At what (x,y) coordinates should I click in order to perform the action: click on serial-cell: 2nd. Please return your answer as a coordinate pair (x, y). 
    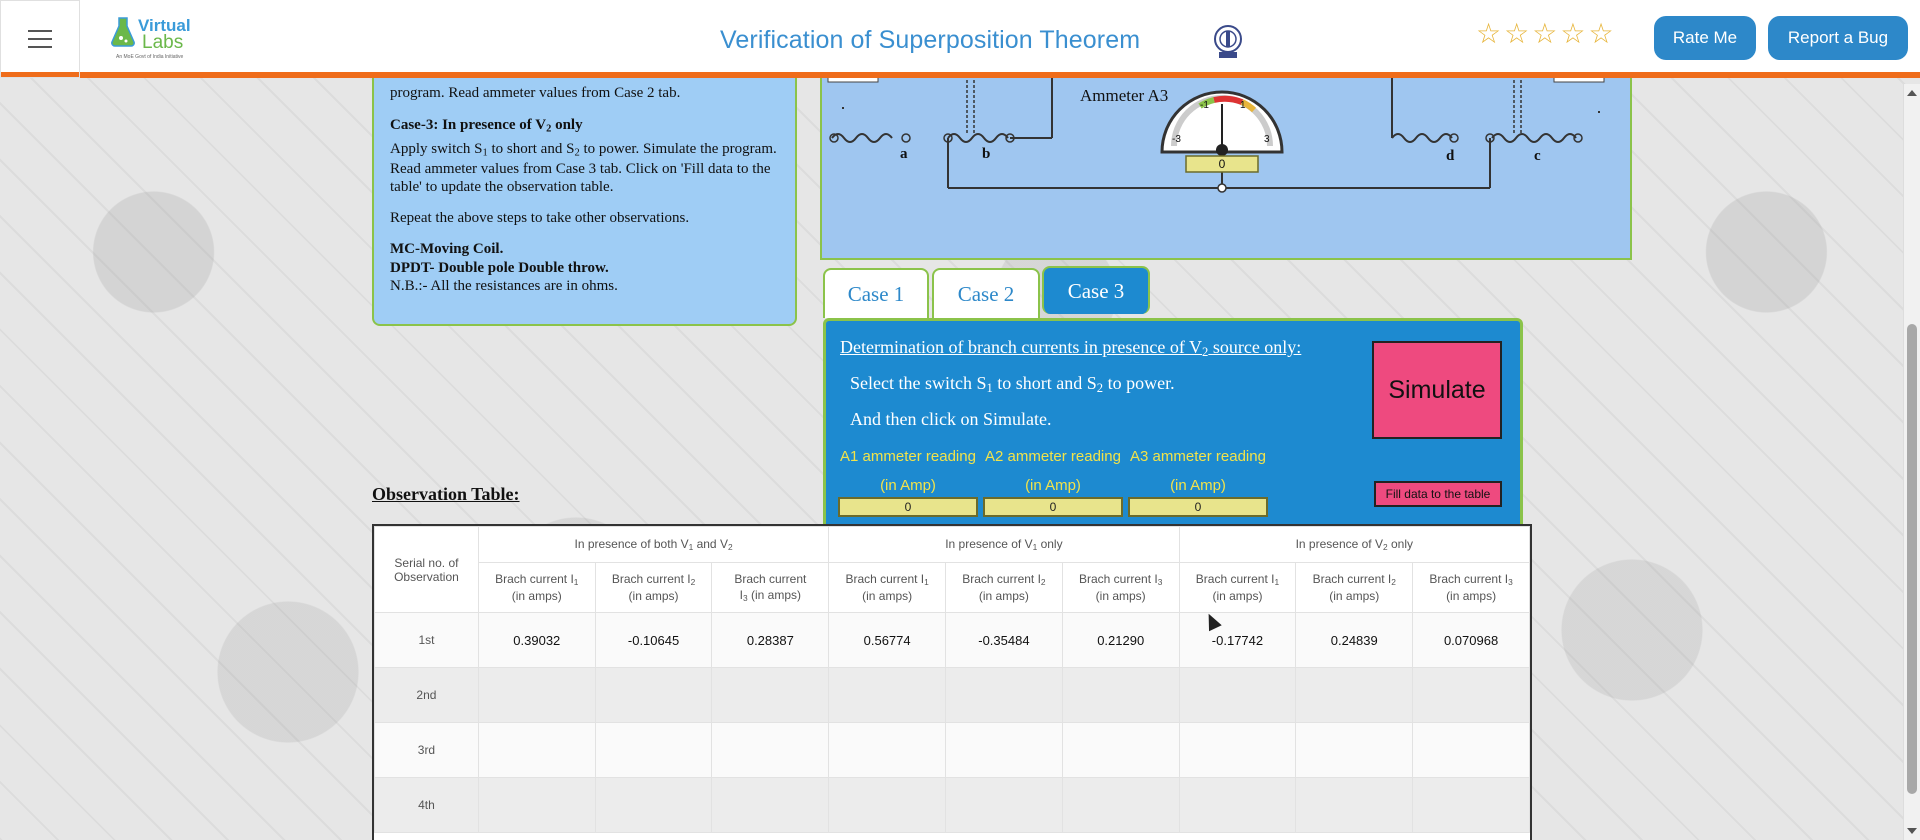
    Looking at the image, I should click on (426, 695).